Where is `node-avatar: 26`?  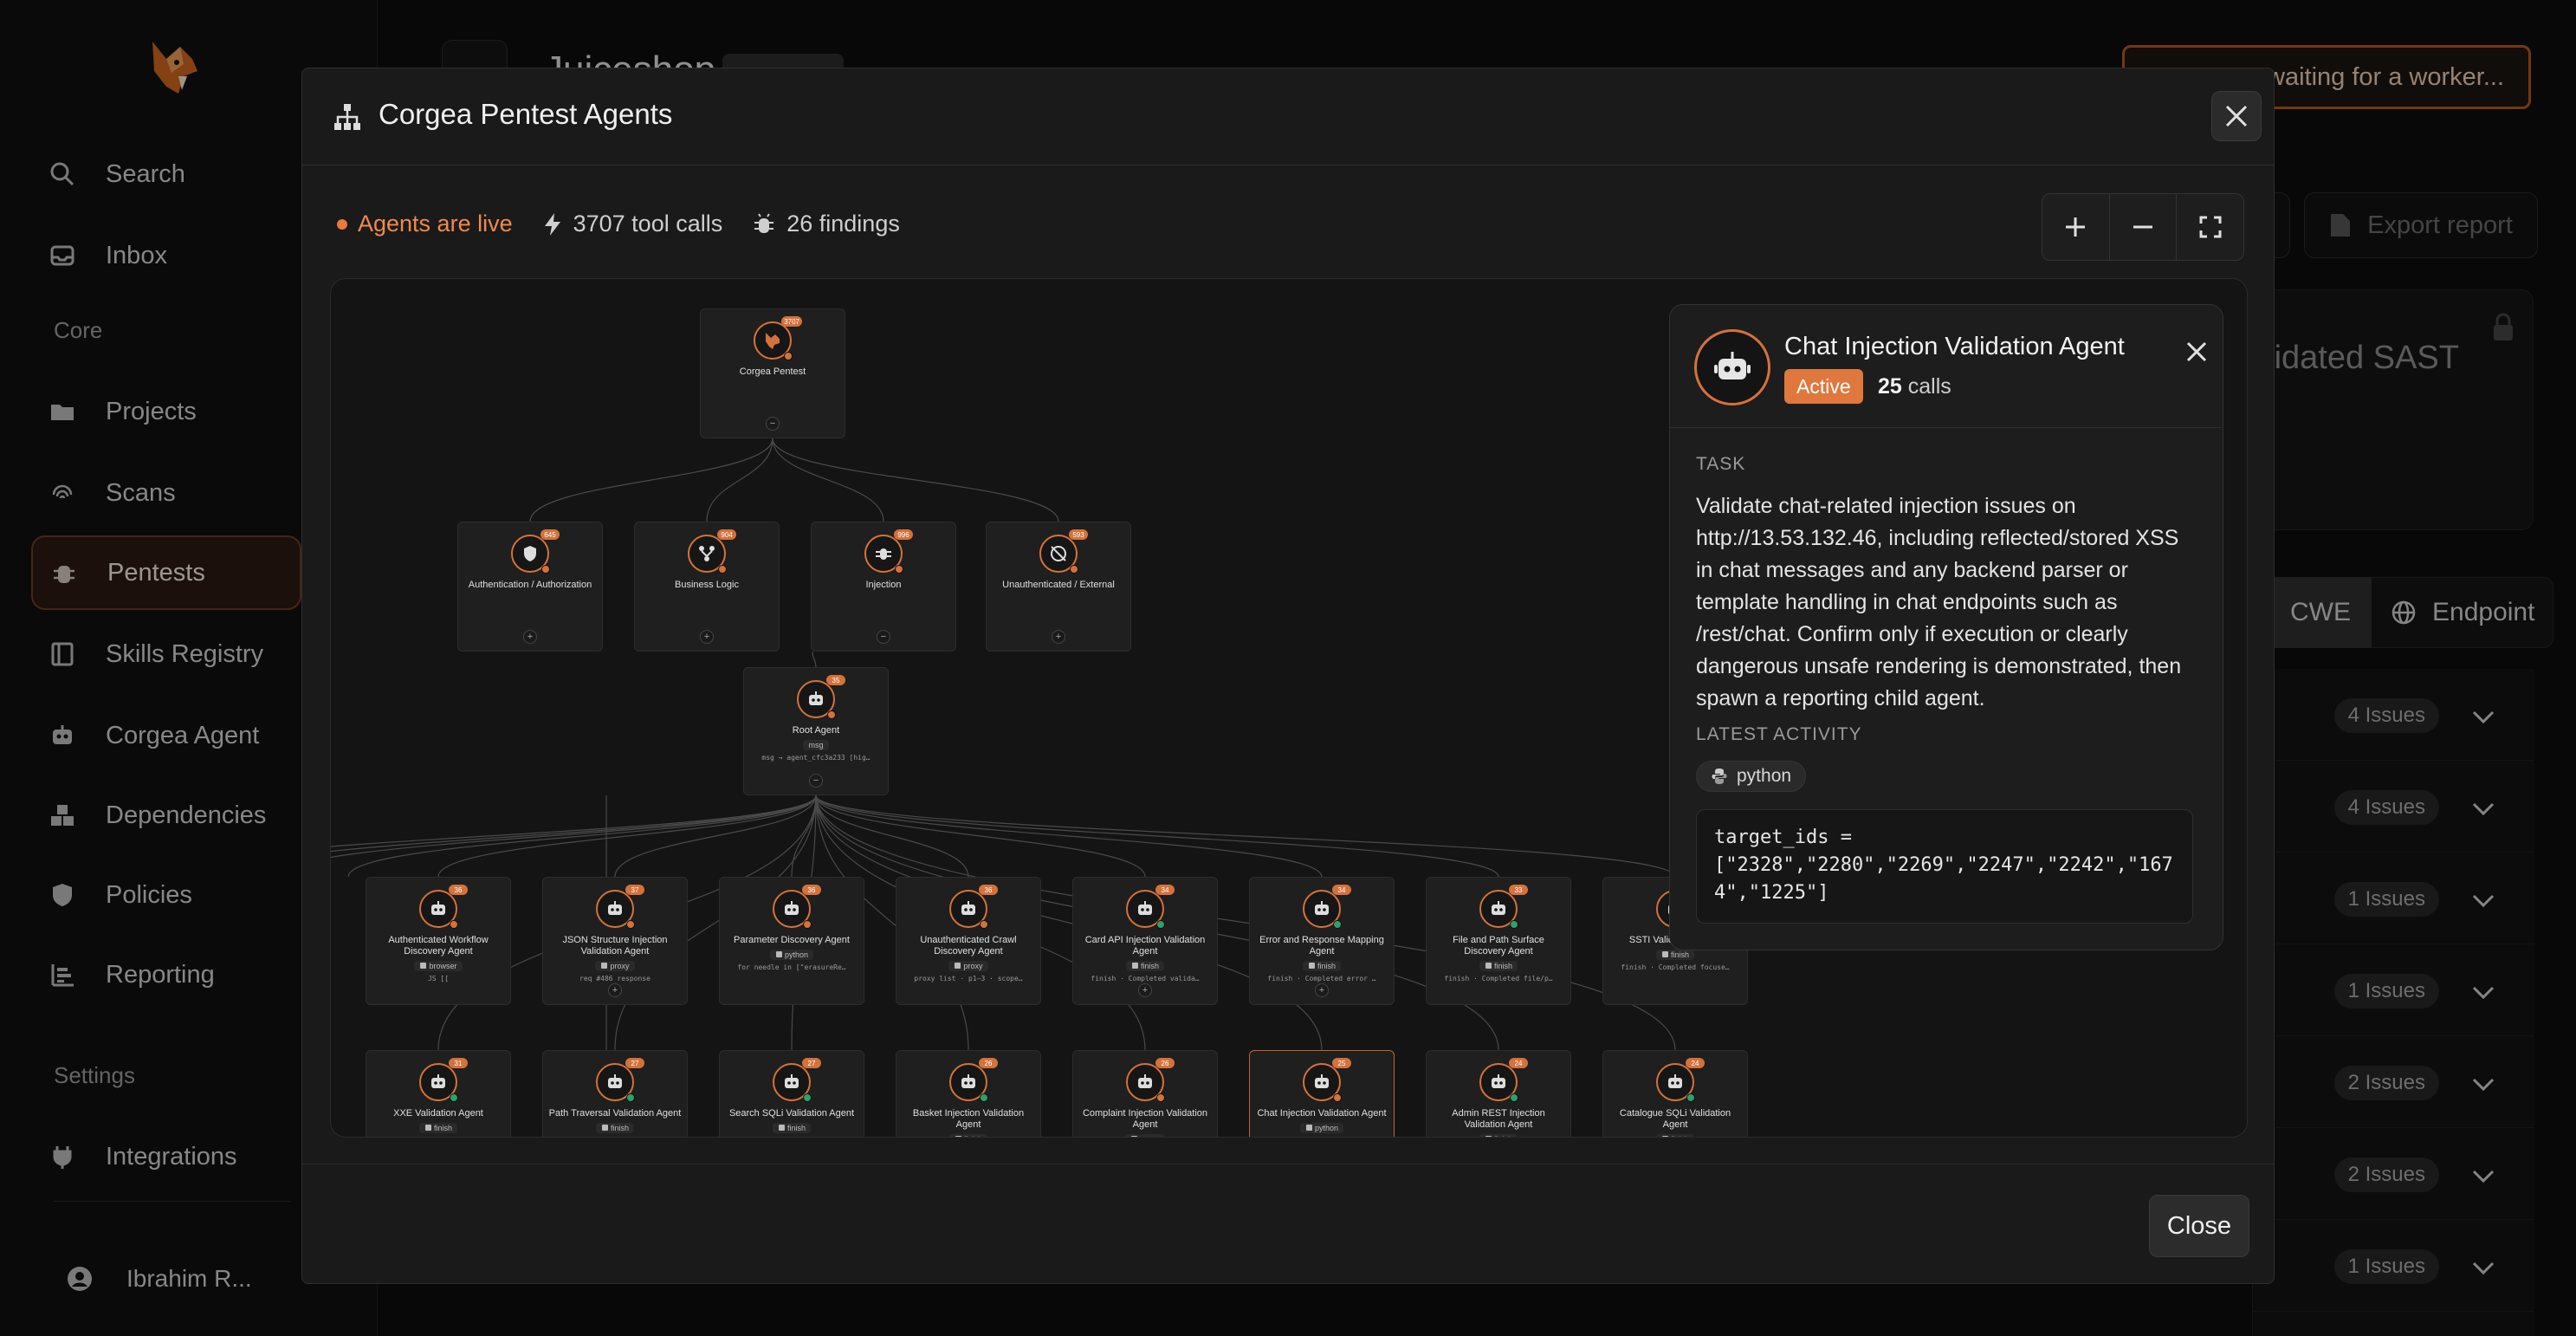
node-avatar: 26 is located at coordinates (973, 1080).